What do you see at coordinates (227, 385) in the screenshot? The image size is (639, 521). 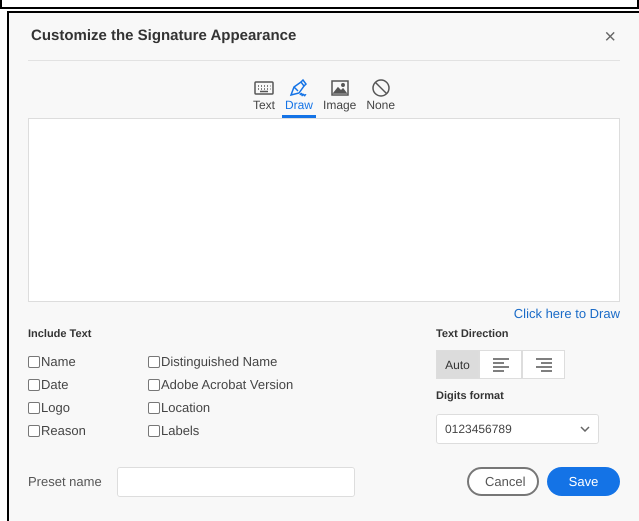 I see `checkbox-label: Adobe Acrobat Version` at bounding box center [227, 385].